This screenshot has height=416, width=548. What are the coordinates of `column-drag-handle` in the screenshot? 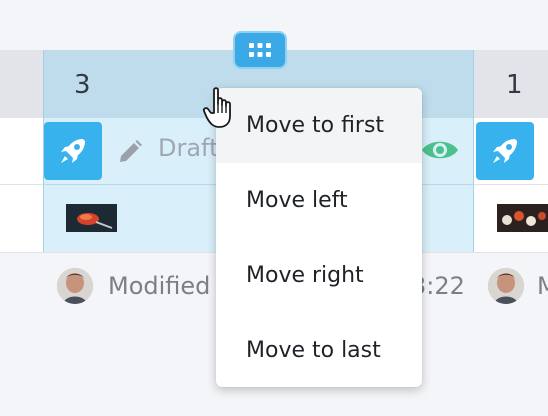 It's located at (260, 50).